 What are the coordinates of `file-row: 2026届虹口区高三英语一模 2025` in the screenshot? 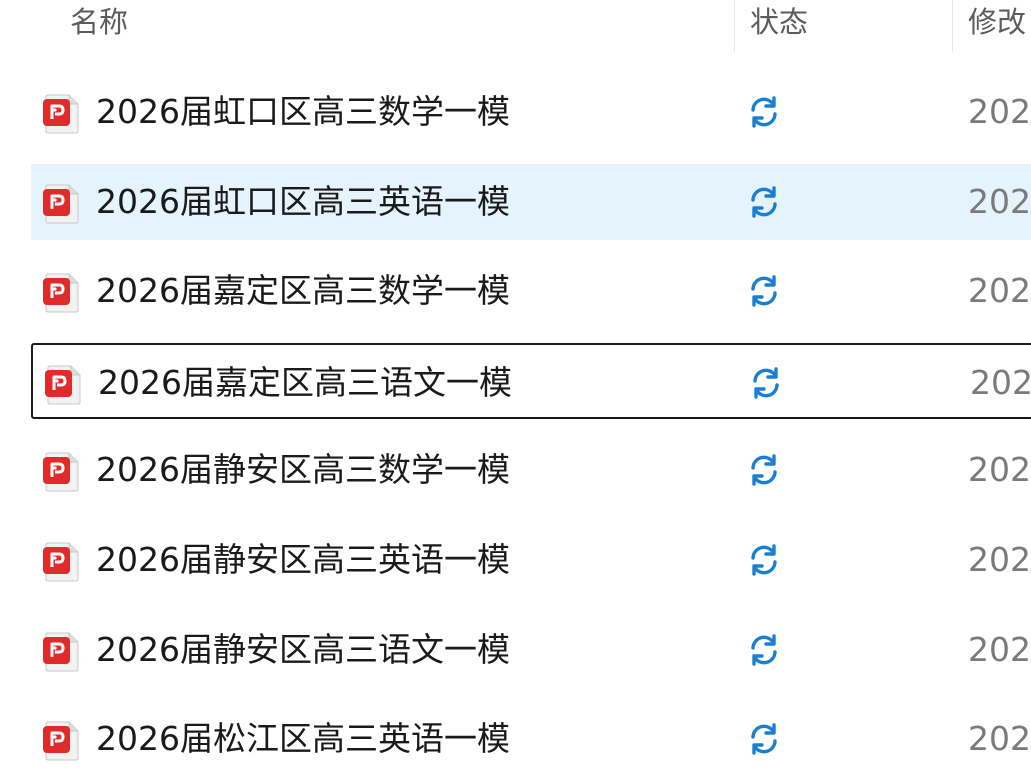 It's located at (531, 201).